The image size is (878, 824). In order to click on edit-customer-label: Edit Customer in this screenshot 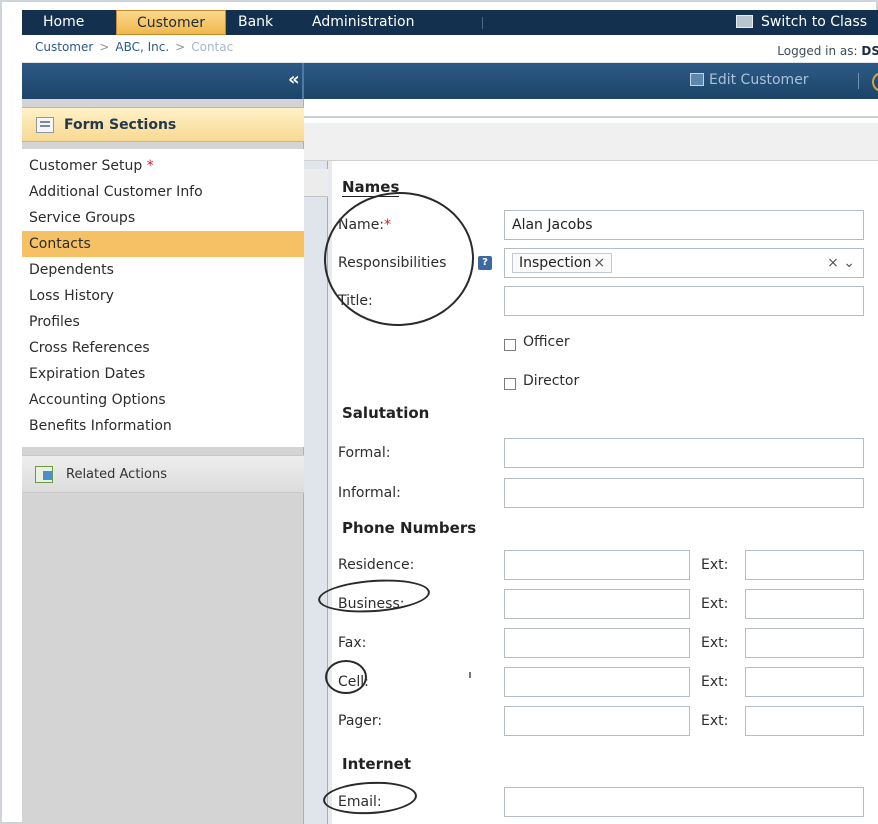, I will do `click(759, 80)`.